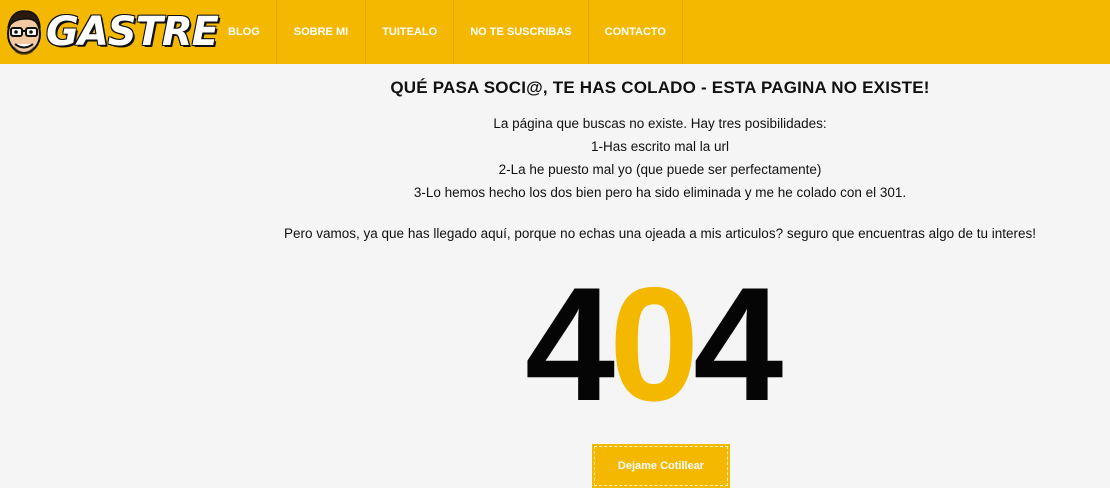 The width and height of the screenshot is (1110, 488). Describe the element at coordinates (521, 32) in the screenshot. I see `nav-item-no-te-suscribas: NO TE SUSCRIBAS` at that location.